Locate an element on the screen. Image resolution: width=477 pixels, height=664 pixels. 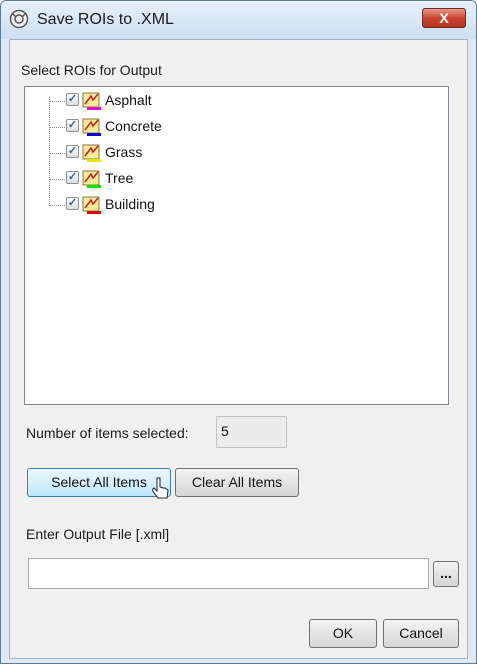
title-bar: Save ROIs to .XML X is located at coordinates (238, 20).